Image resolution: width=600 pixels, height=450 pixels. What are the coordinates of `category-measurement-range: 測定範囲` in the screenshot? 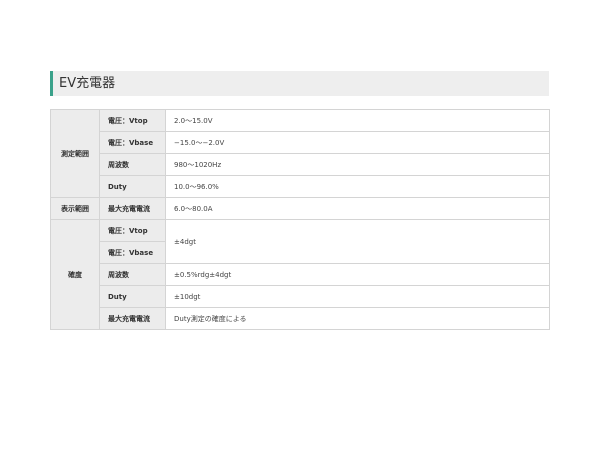 It's located at (75, 153).